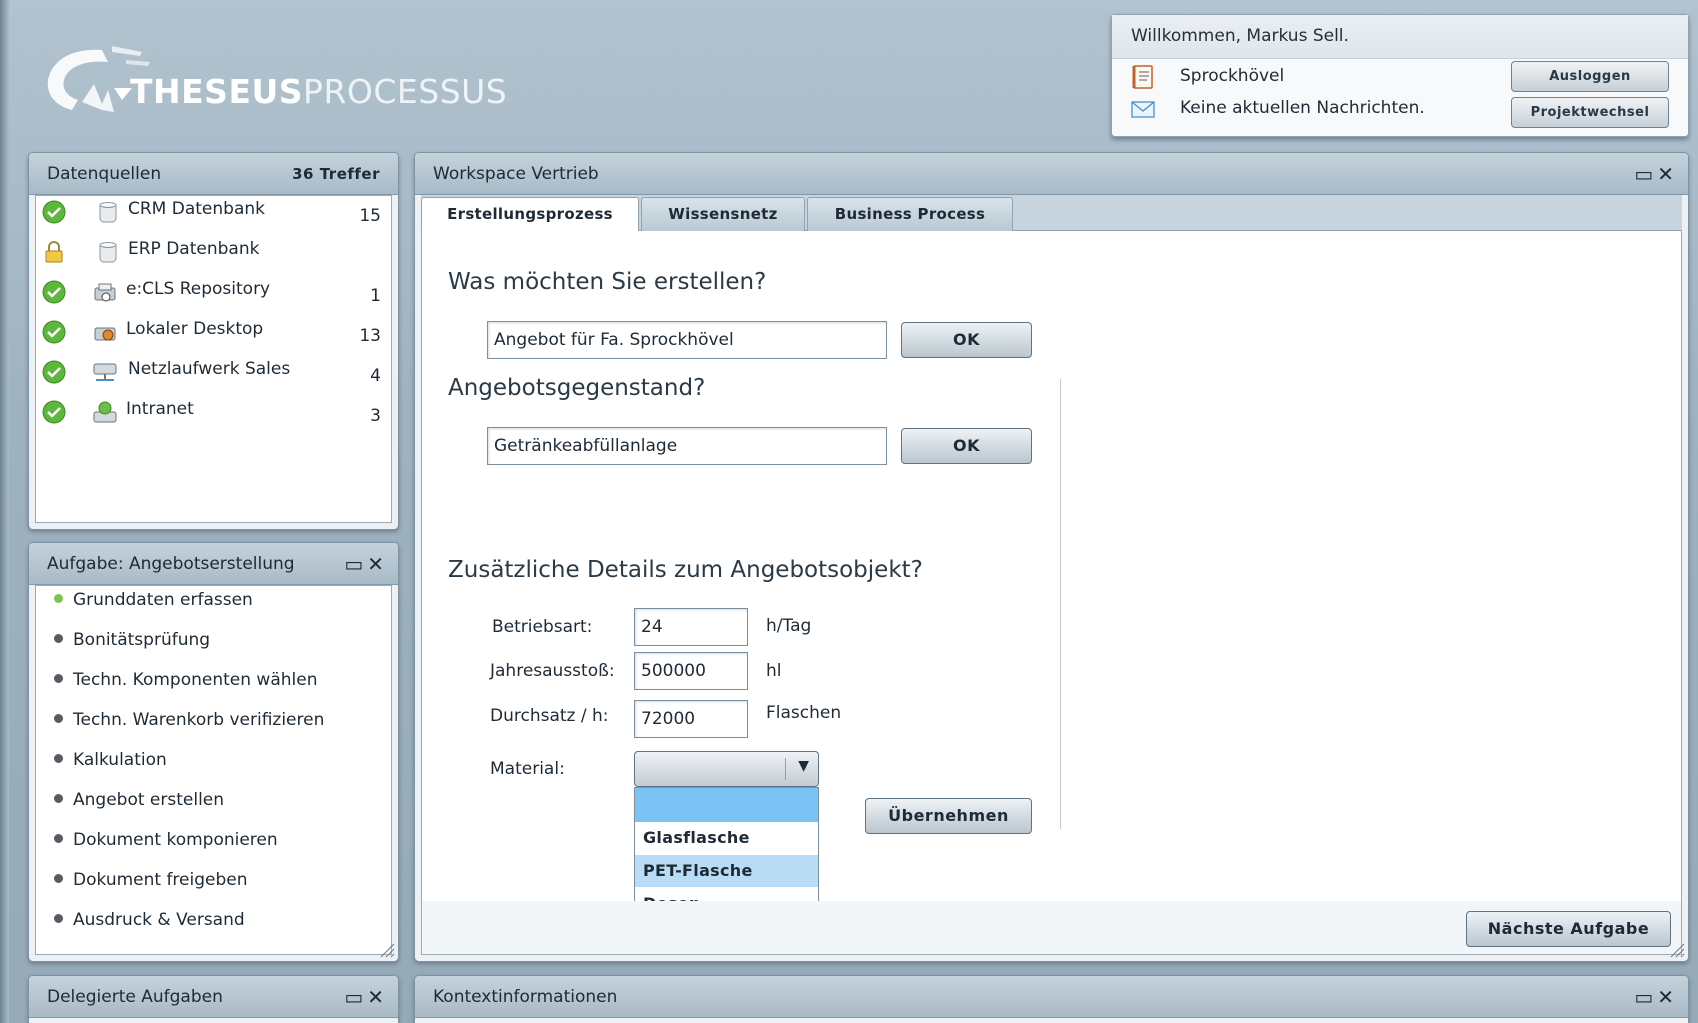  What do you see at coordinates (607, 282) in the screenshot?
I see `question-create: Was möchten Sie erstellen?` at bounding box center [607, 282].